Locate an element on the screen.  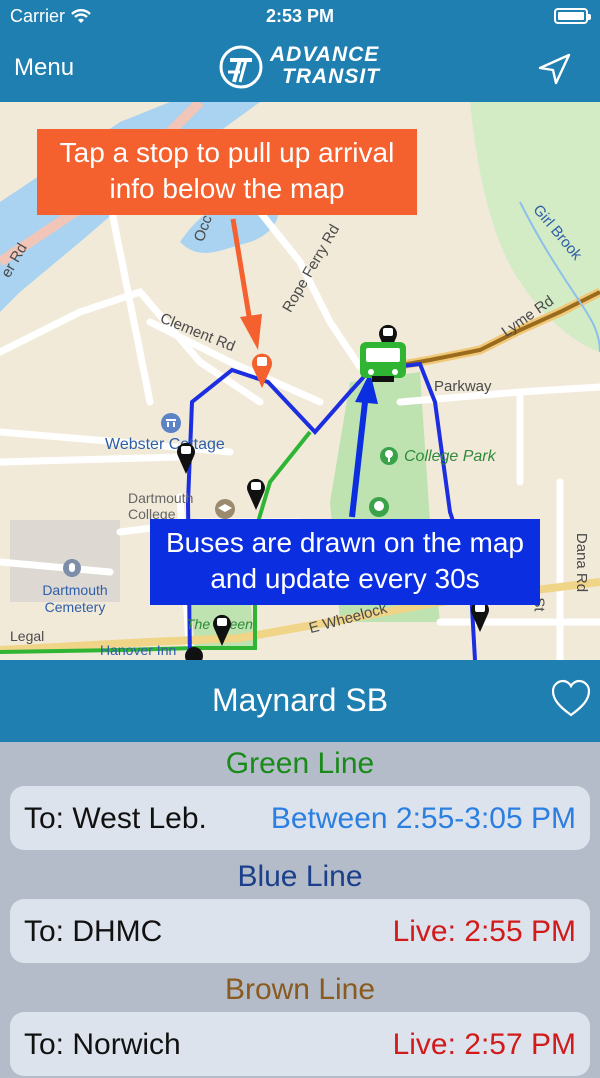
nav-bar: Menu ADVANCE TRANSIT is located at coordinates (300, 68).